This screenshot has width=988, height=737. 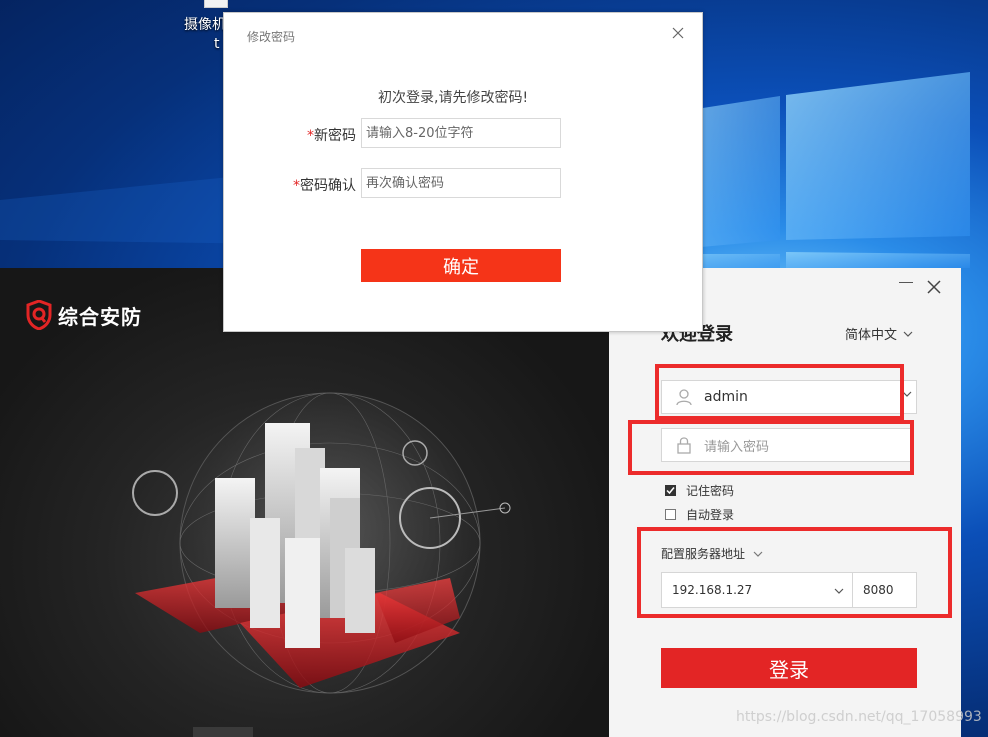 I want to click on chevron-down-icon, so click(x=908, y=334).